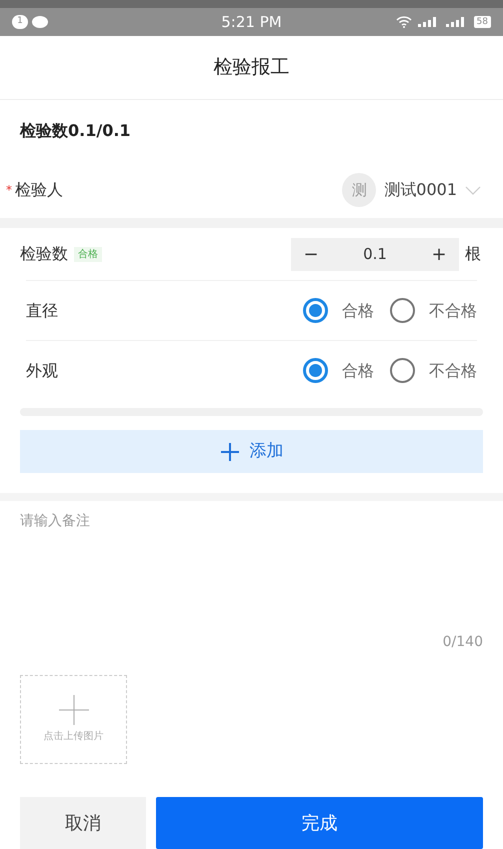 Image resolution: width=503 pixels, height=849 pixels. Describe the element at coordinates (75, 131) in the screenshot. I see `section-title: 检验数0.1/0.1` at that location.